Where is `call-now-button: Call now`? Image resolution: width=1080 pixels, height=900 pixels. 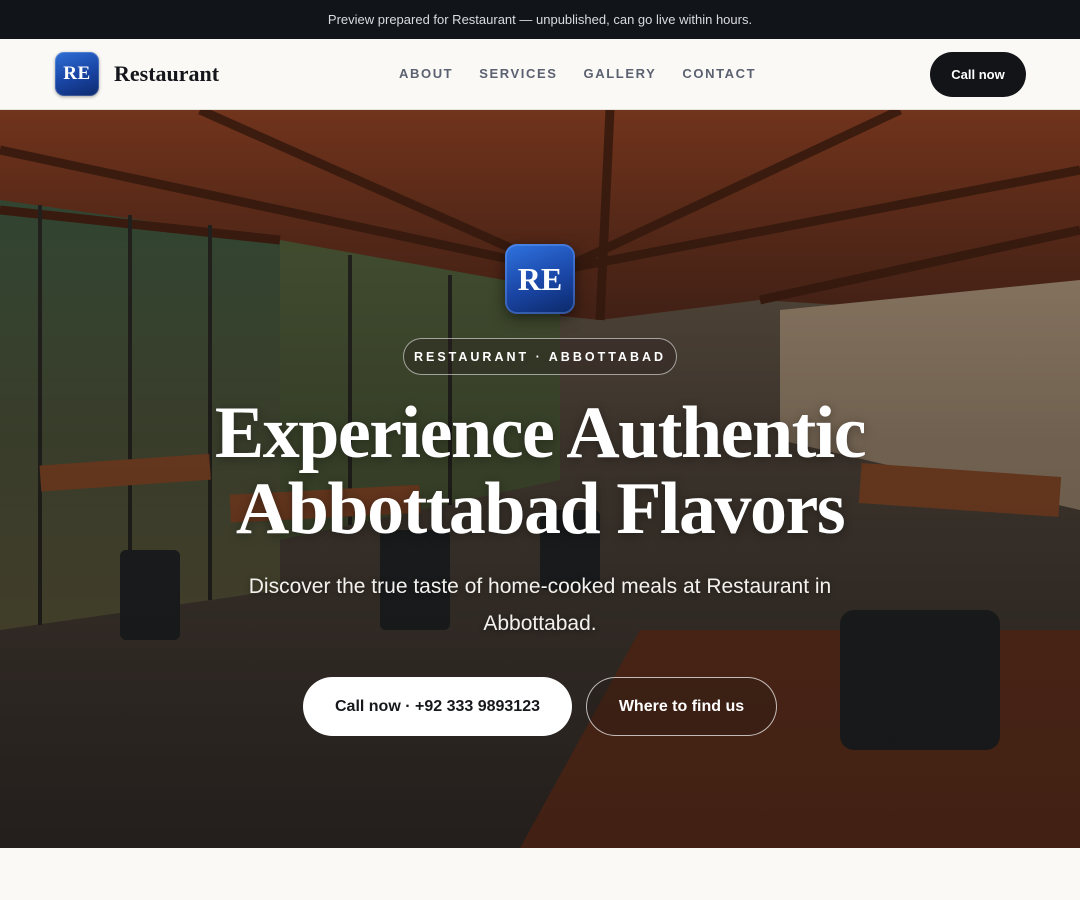
call-now-button: Call now is located at coordinates (978, 74).